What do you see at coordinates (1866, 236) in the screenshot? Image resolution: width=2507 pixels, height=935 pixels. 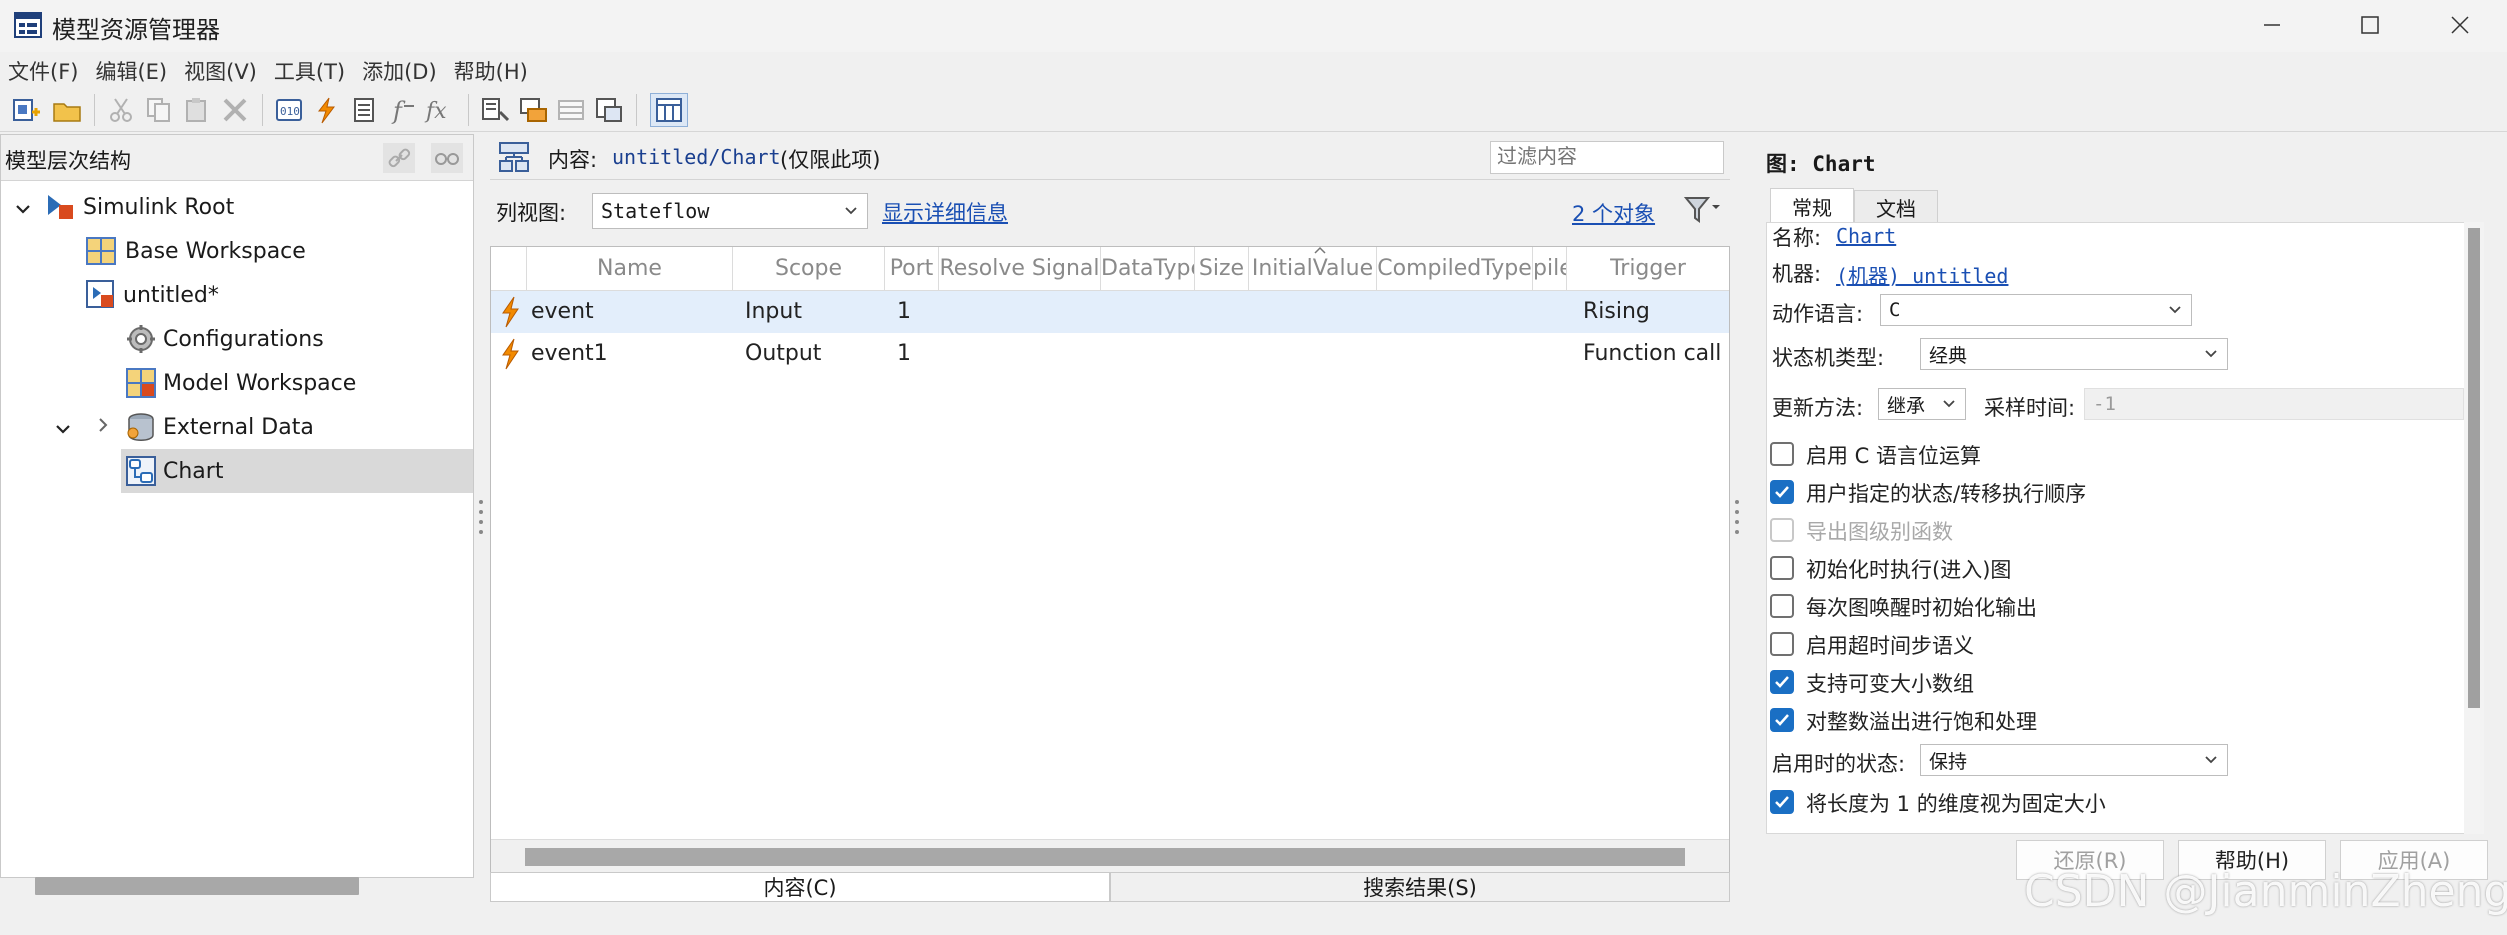 I see `name-link: Chart` at bounding box center [1866, 236].